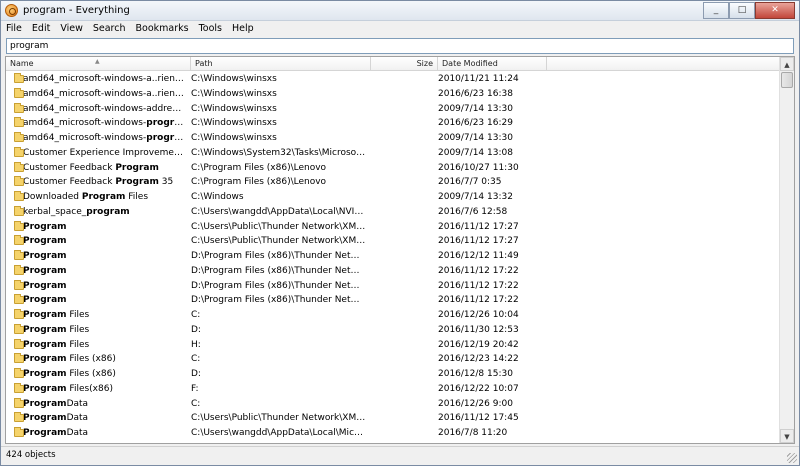  What do you see at coordinates (281, 64) in the screenshot?
I see `column-path-header: Path` at bounding box center [281, 64].